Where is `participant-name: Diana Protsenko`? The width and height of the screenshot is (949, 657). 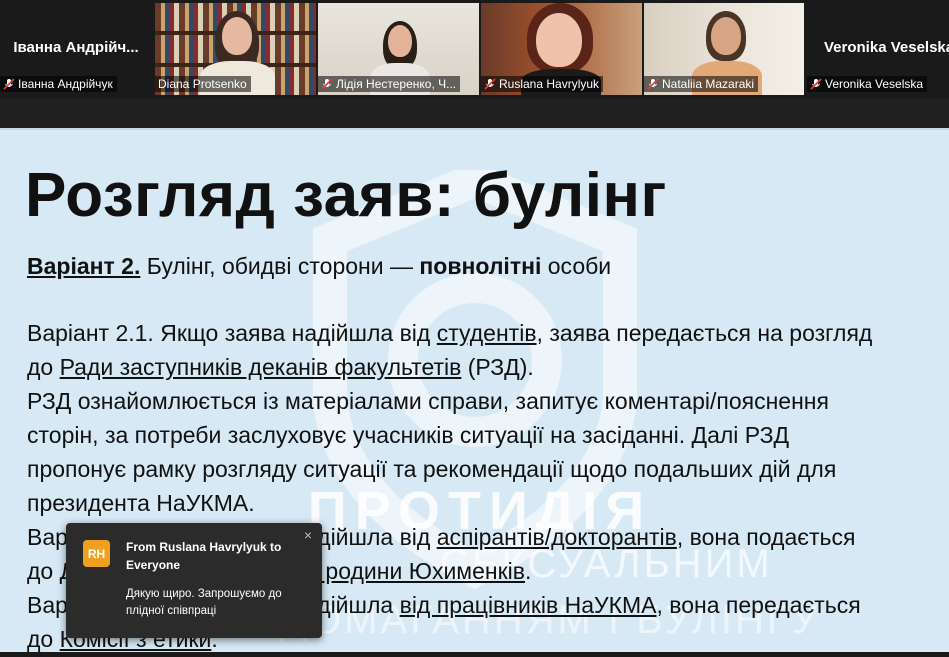 participant-name: Diana Protsenko is located at coordinates (202, 84).